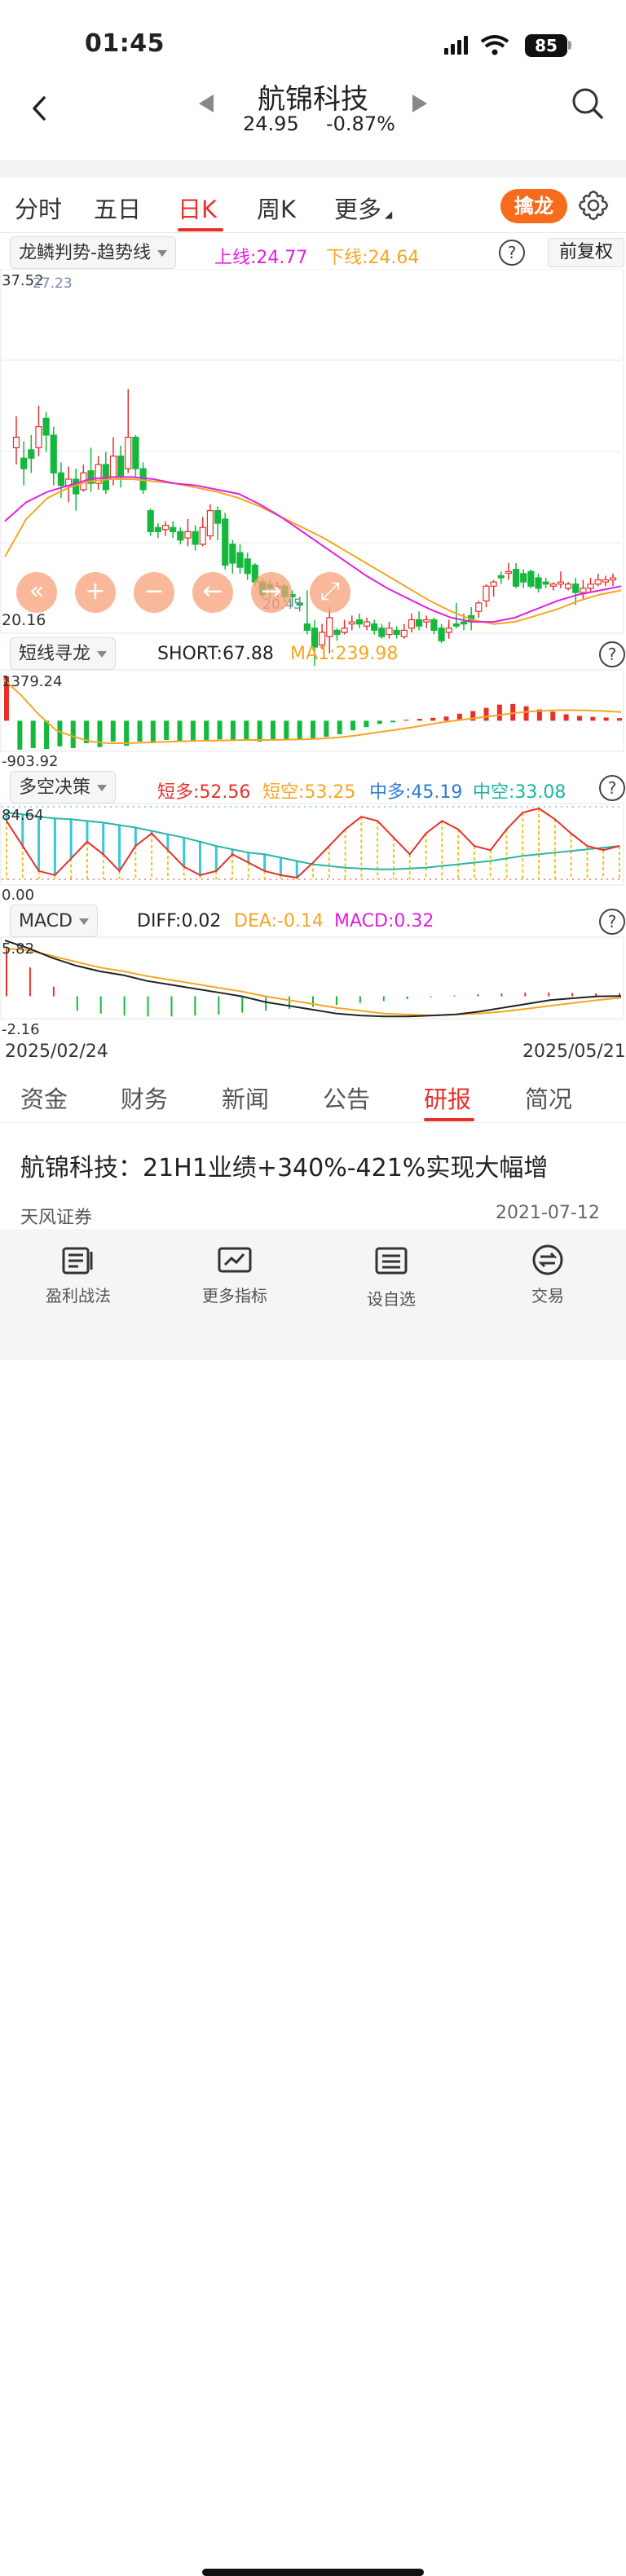  I want to click on end-date: 2025/05/21, so click(574, 1052).